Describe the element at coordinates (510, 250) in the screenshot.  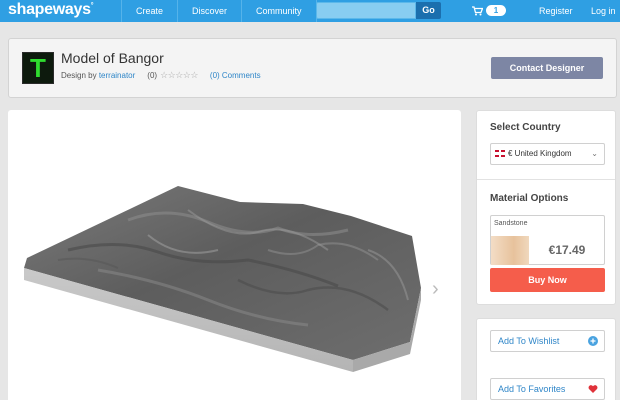
I see `material-swatch` at that location.